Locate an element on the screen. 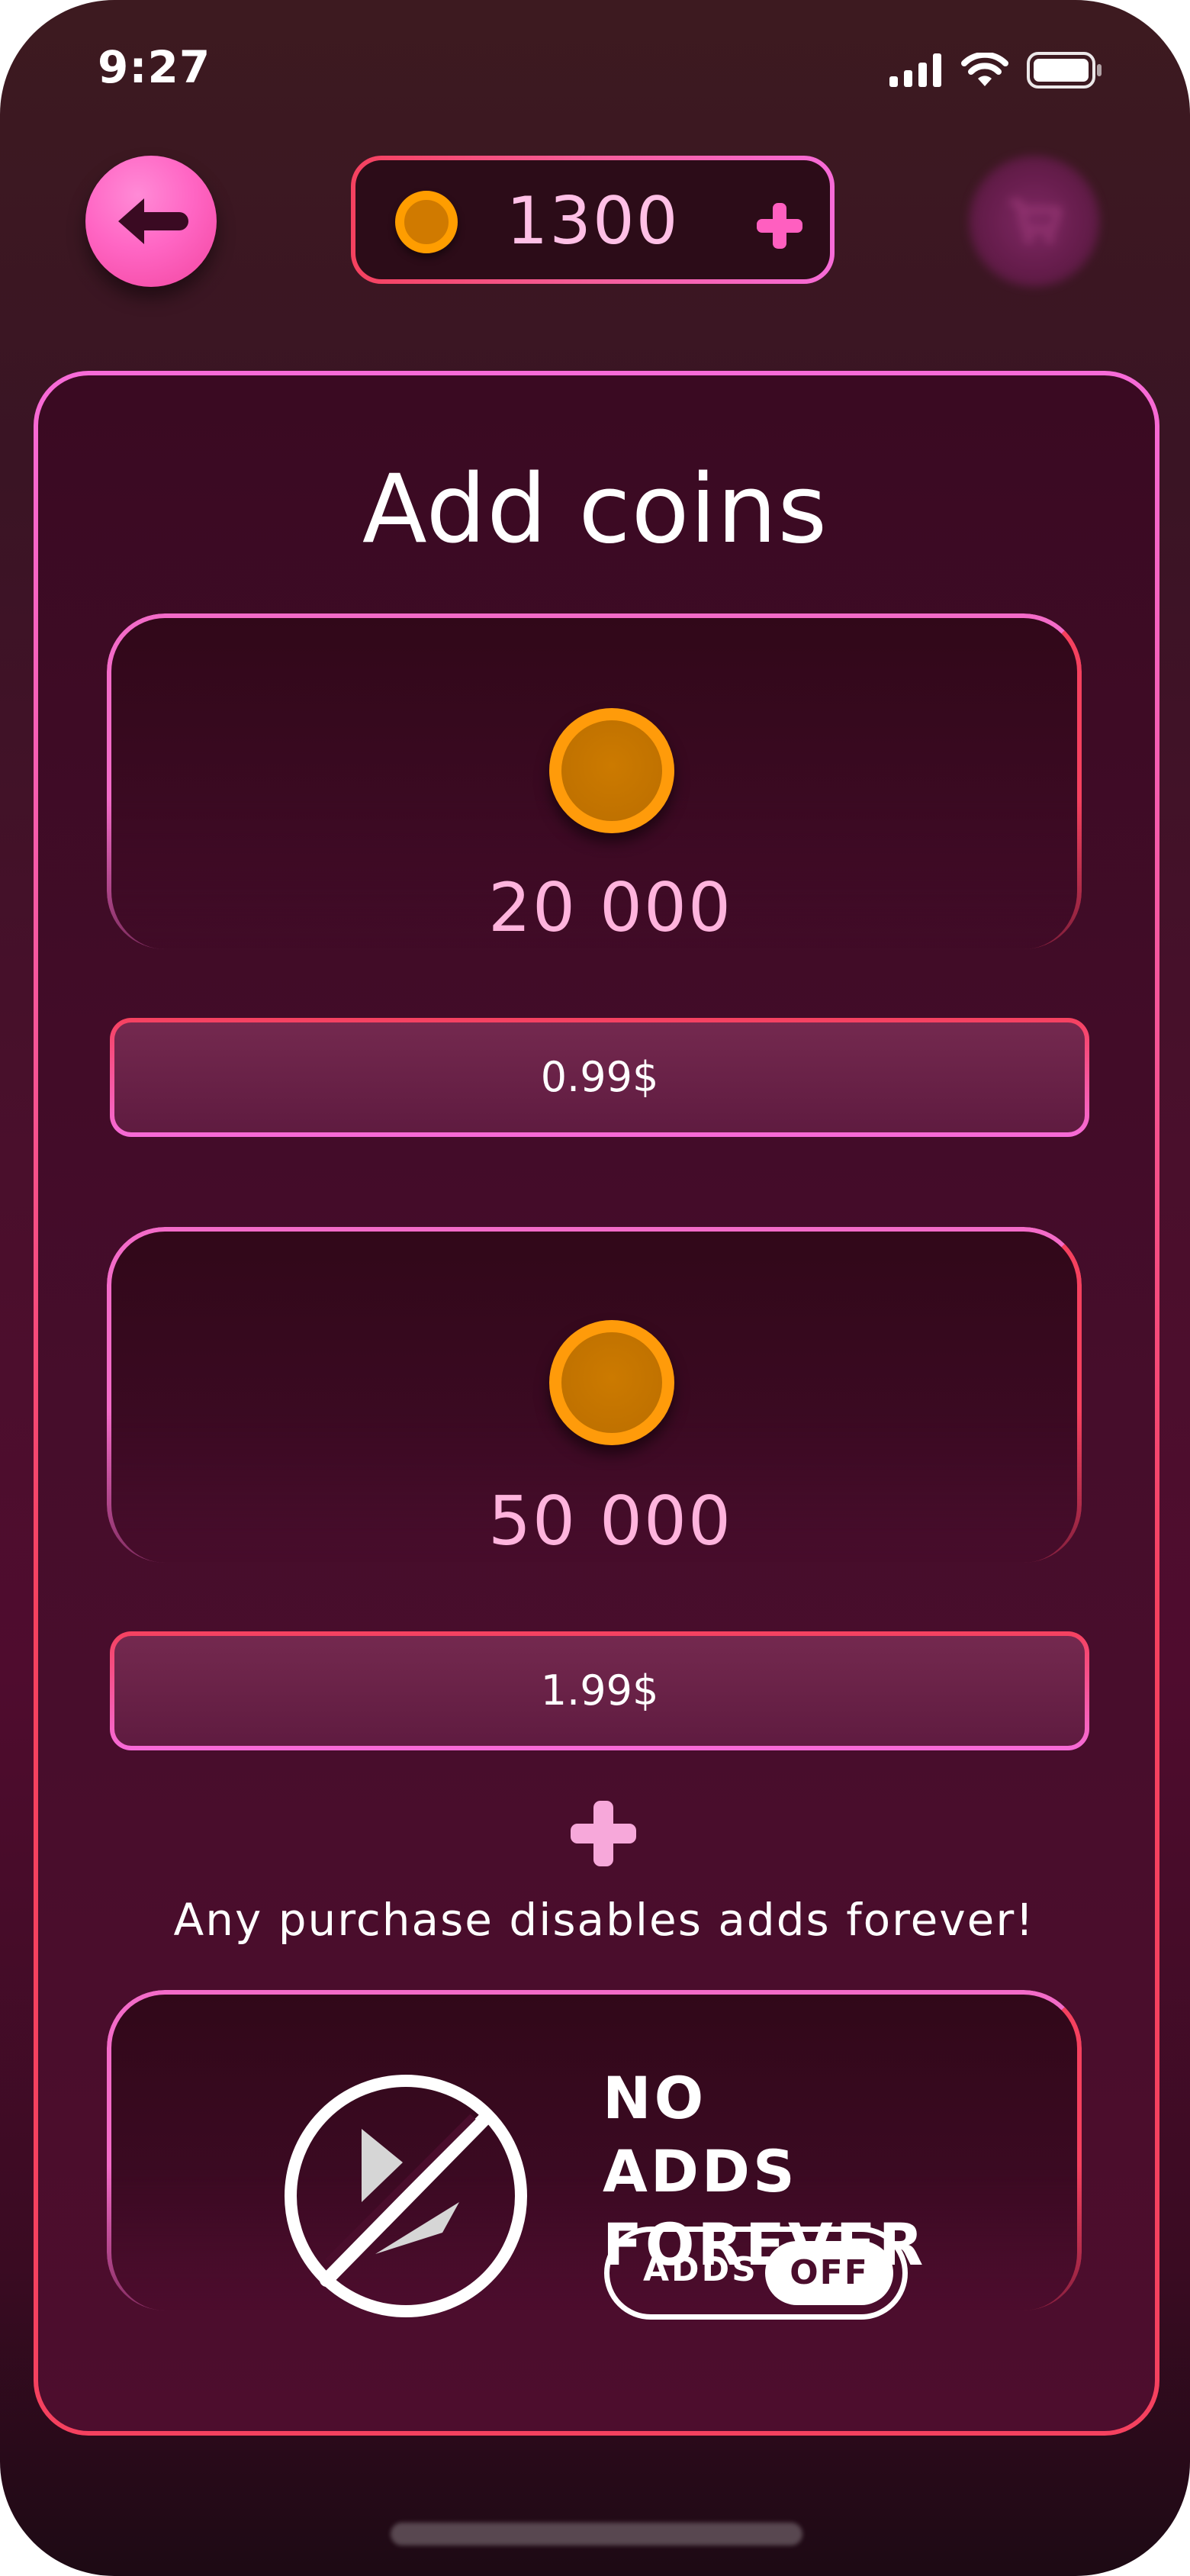 The height and width of the screenshot is (2576, 1190). back-button is located at coordinates (151, 221).